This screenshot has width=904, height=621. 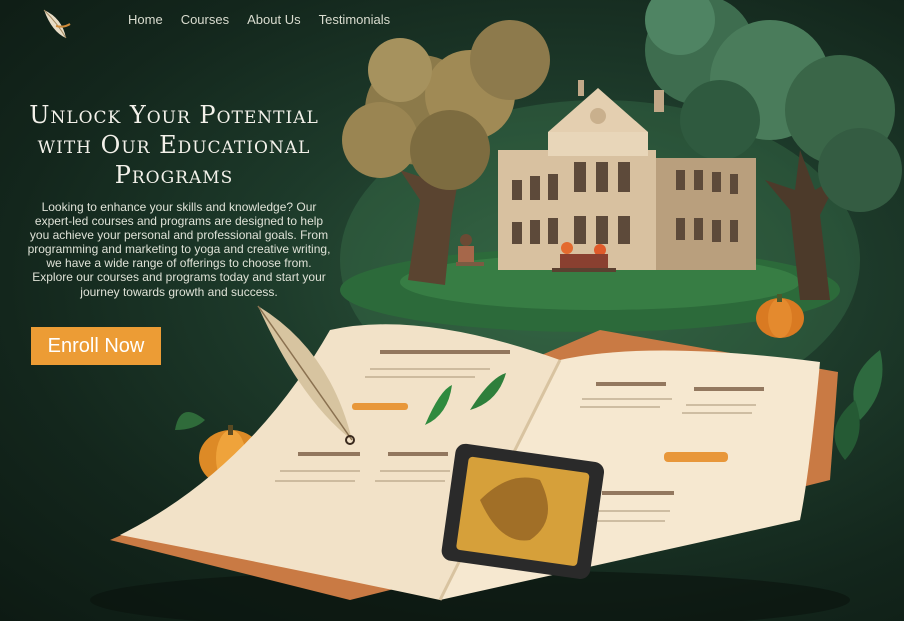 What do you see at coordinates (145, 19) in the screenshot?
I see `nav-home-link: Home` at bounding box center [145, 19].